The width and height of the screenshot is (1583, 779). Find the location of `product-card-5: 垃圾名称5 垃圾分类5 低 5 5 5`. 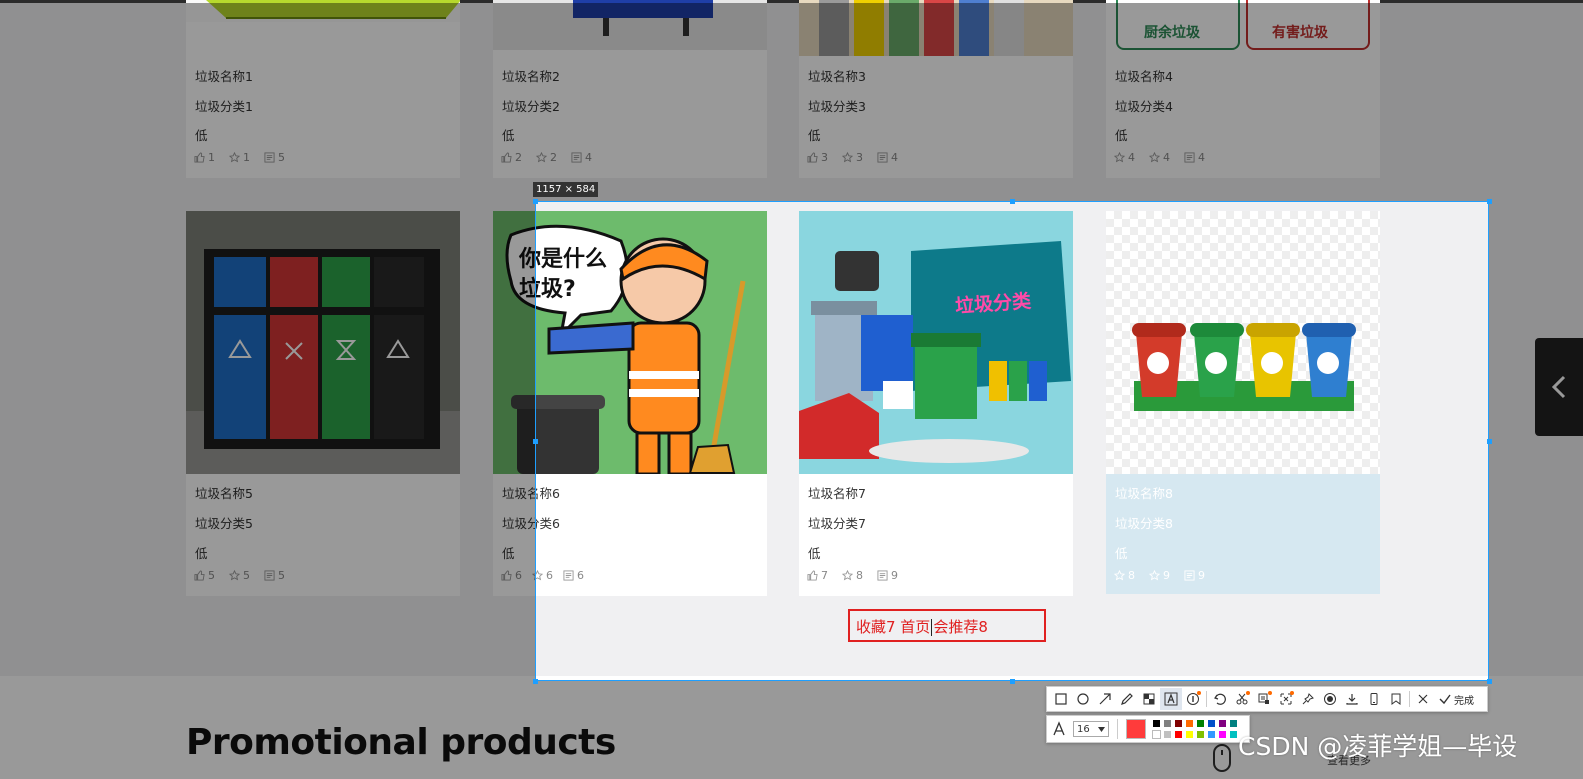

product-card-5: 垃圾名称5 垃圾分类5 低 5 5 5 is located at coordinates (323, 403).